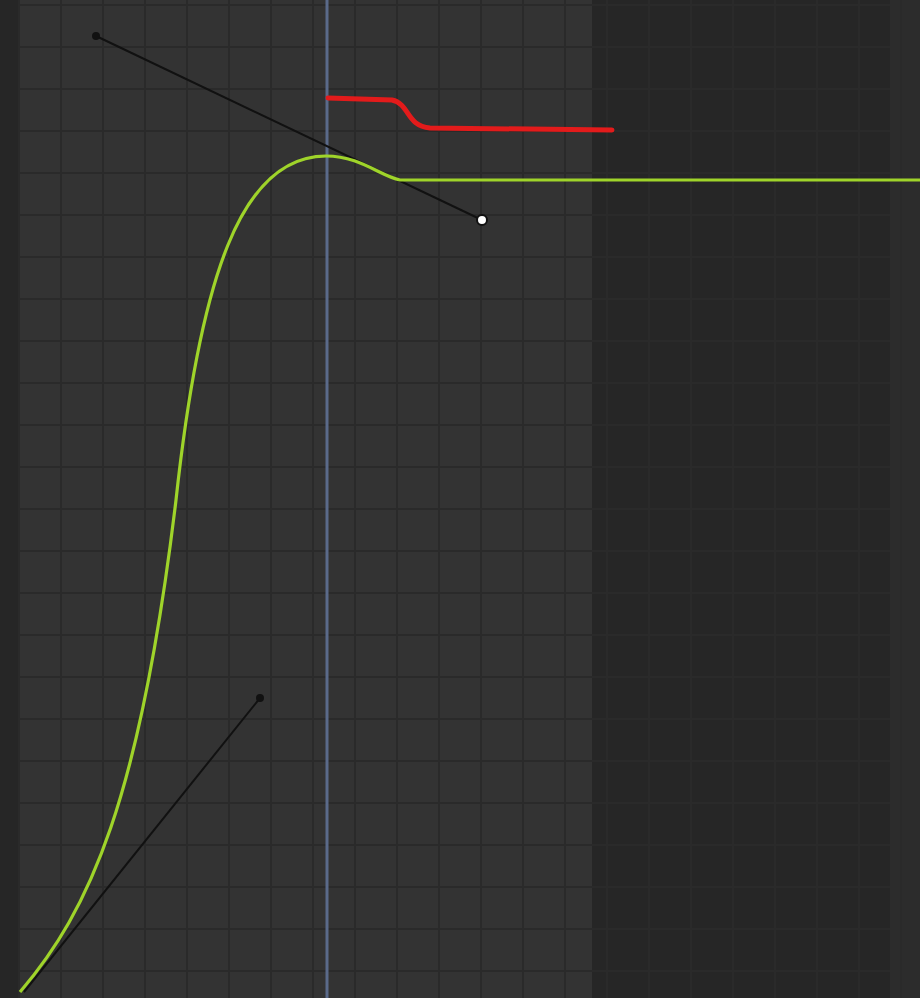 This screenshot has width=920, height=998. What do you see at coordinates (327, 499) in the screenshot?
I see `playhead-line` at bounding box center [327, 499].